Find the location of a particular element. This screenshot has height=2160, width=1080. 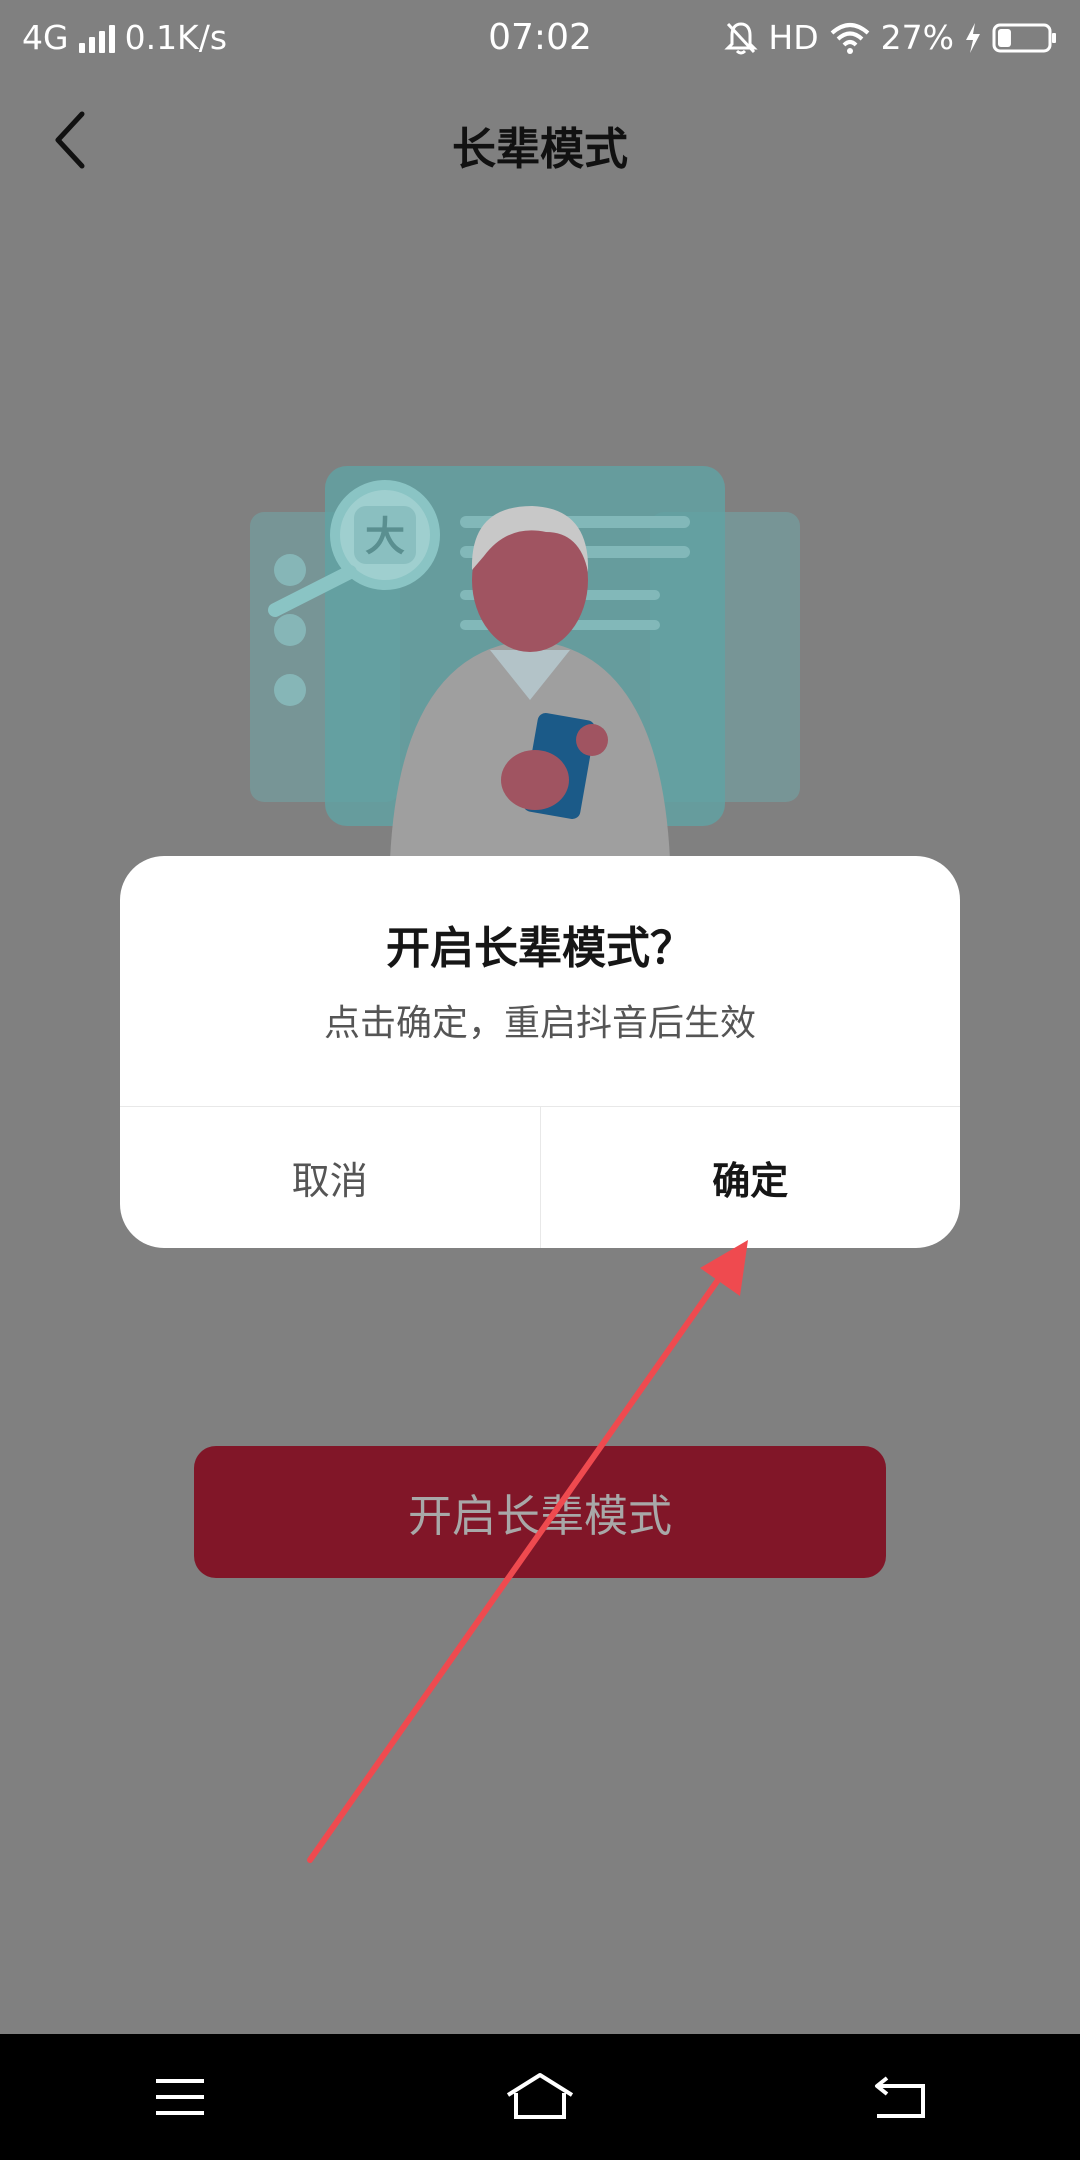

return-button is located at coordinates (900, 2097).